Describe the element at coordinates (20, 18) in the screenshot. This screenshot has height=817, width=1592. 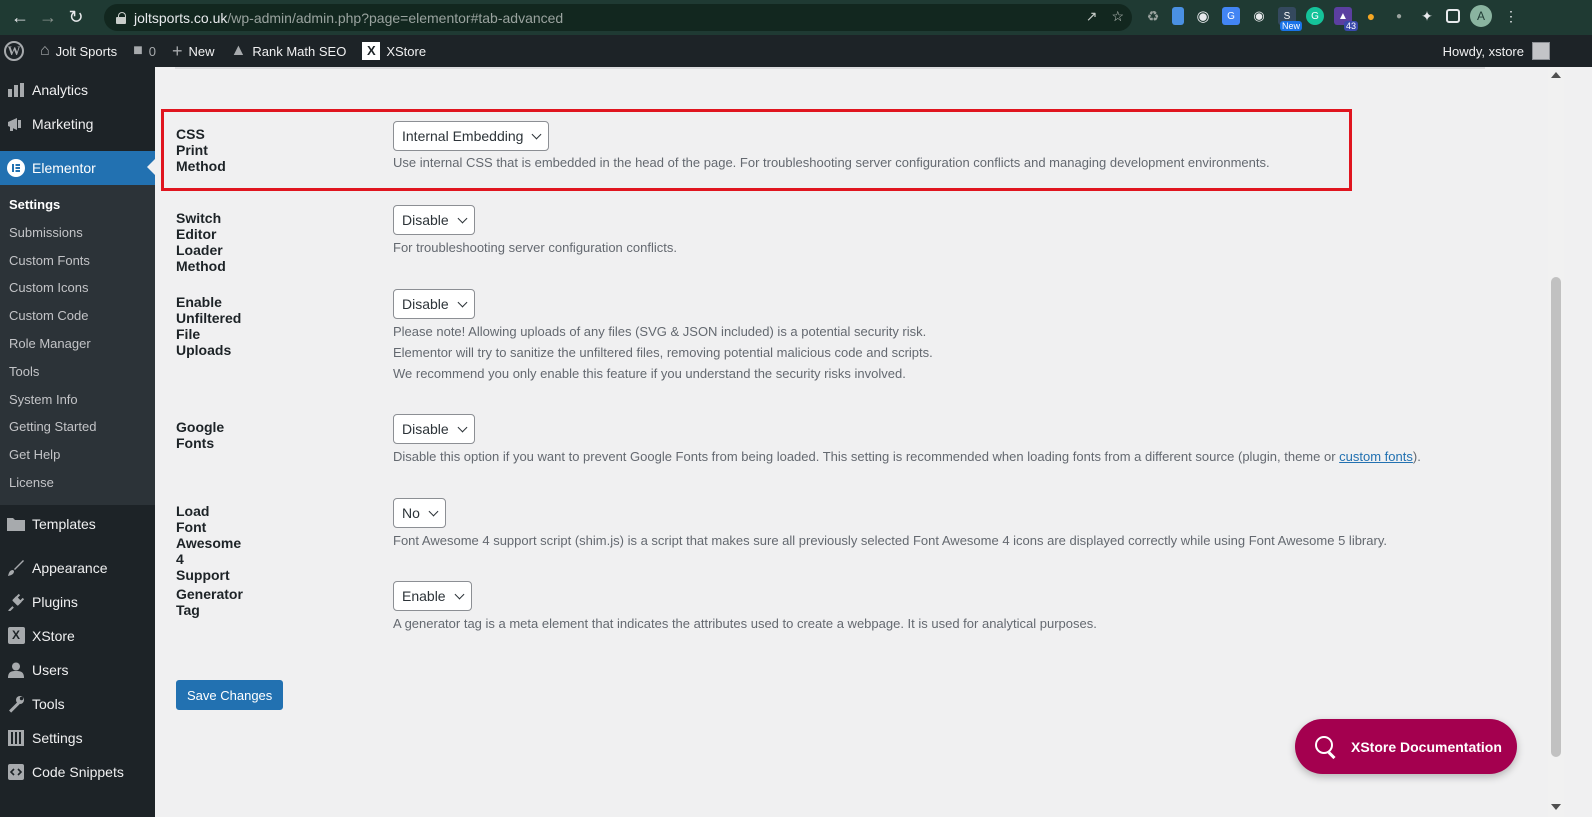
I see `back-arrow-icon: ←` at that location.